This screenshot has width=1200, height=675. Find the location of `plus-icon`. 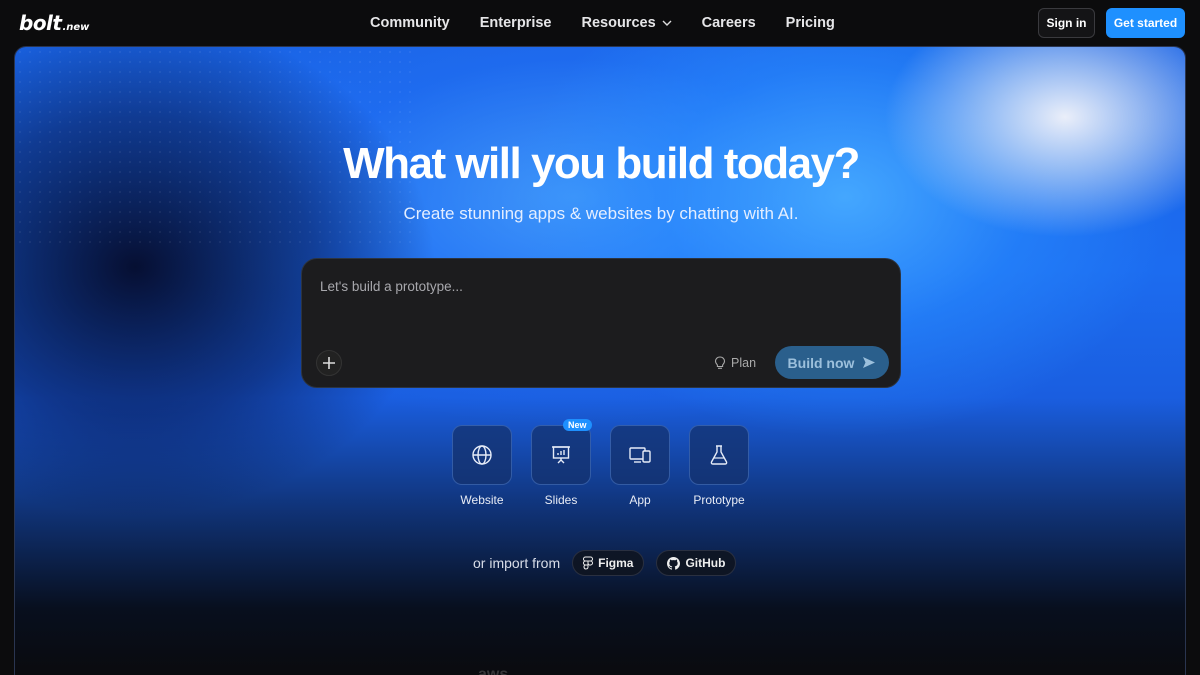

plus-icon is located at coordinates (329, 363).